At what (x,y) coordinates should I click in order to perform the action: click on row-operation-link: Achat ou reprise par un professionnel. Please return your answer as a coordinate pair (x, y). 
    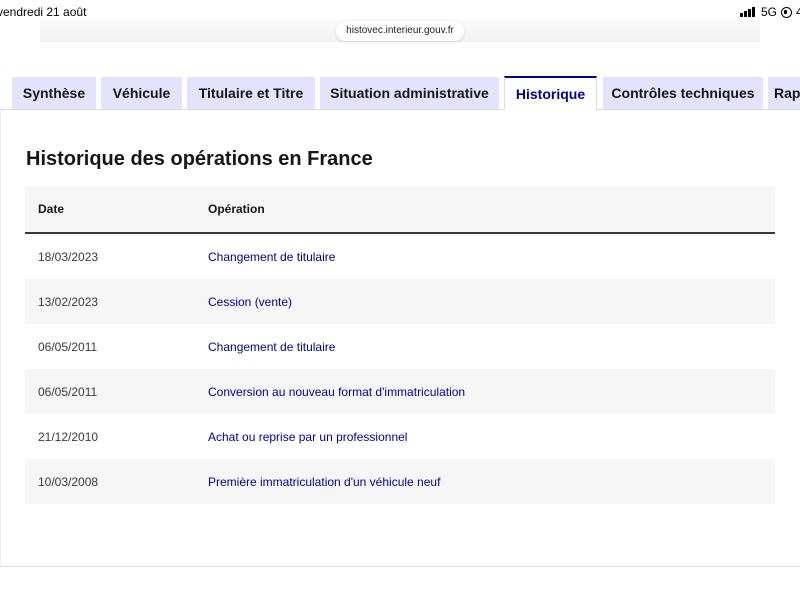
    Looking at the image, I should click on (485, 437).